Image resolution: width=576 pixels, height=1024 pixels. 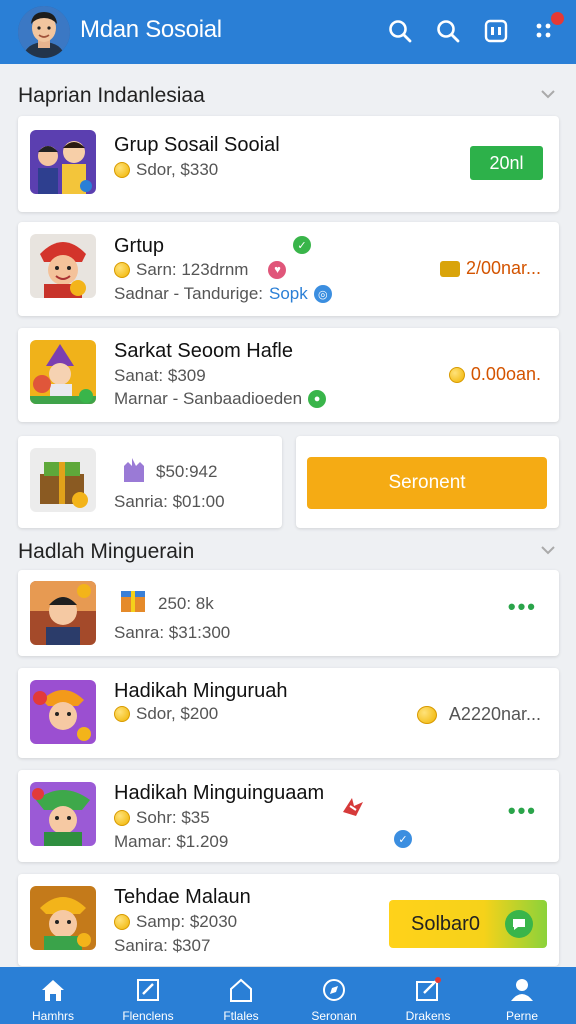 What do you see at coordinates (403, 839) in the screenshot?
I see `shield-icon: ✓` at bounding box center [403, 839].